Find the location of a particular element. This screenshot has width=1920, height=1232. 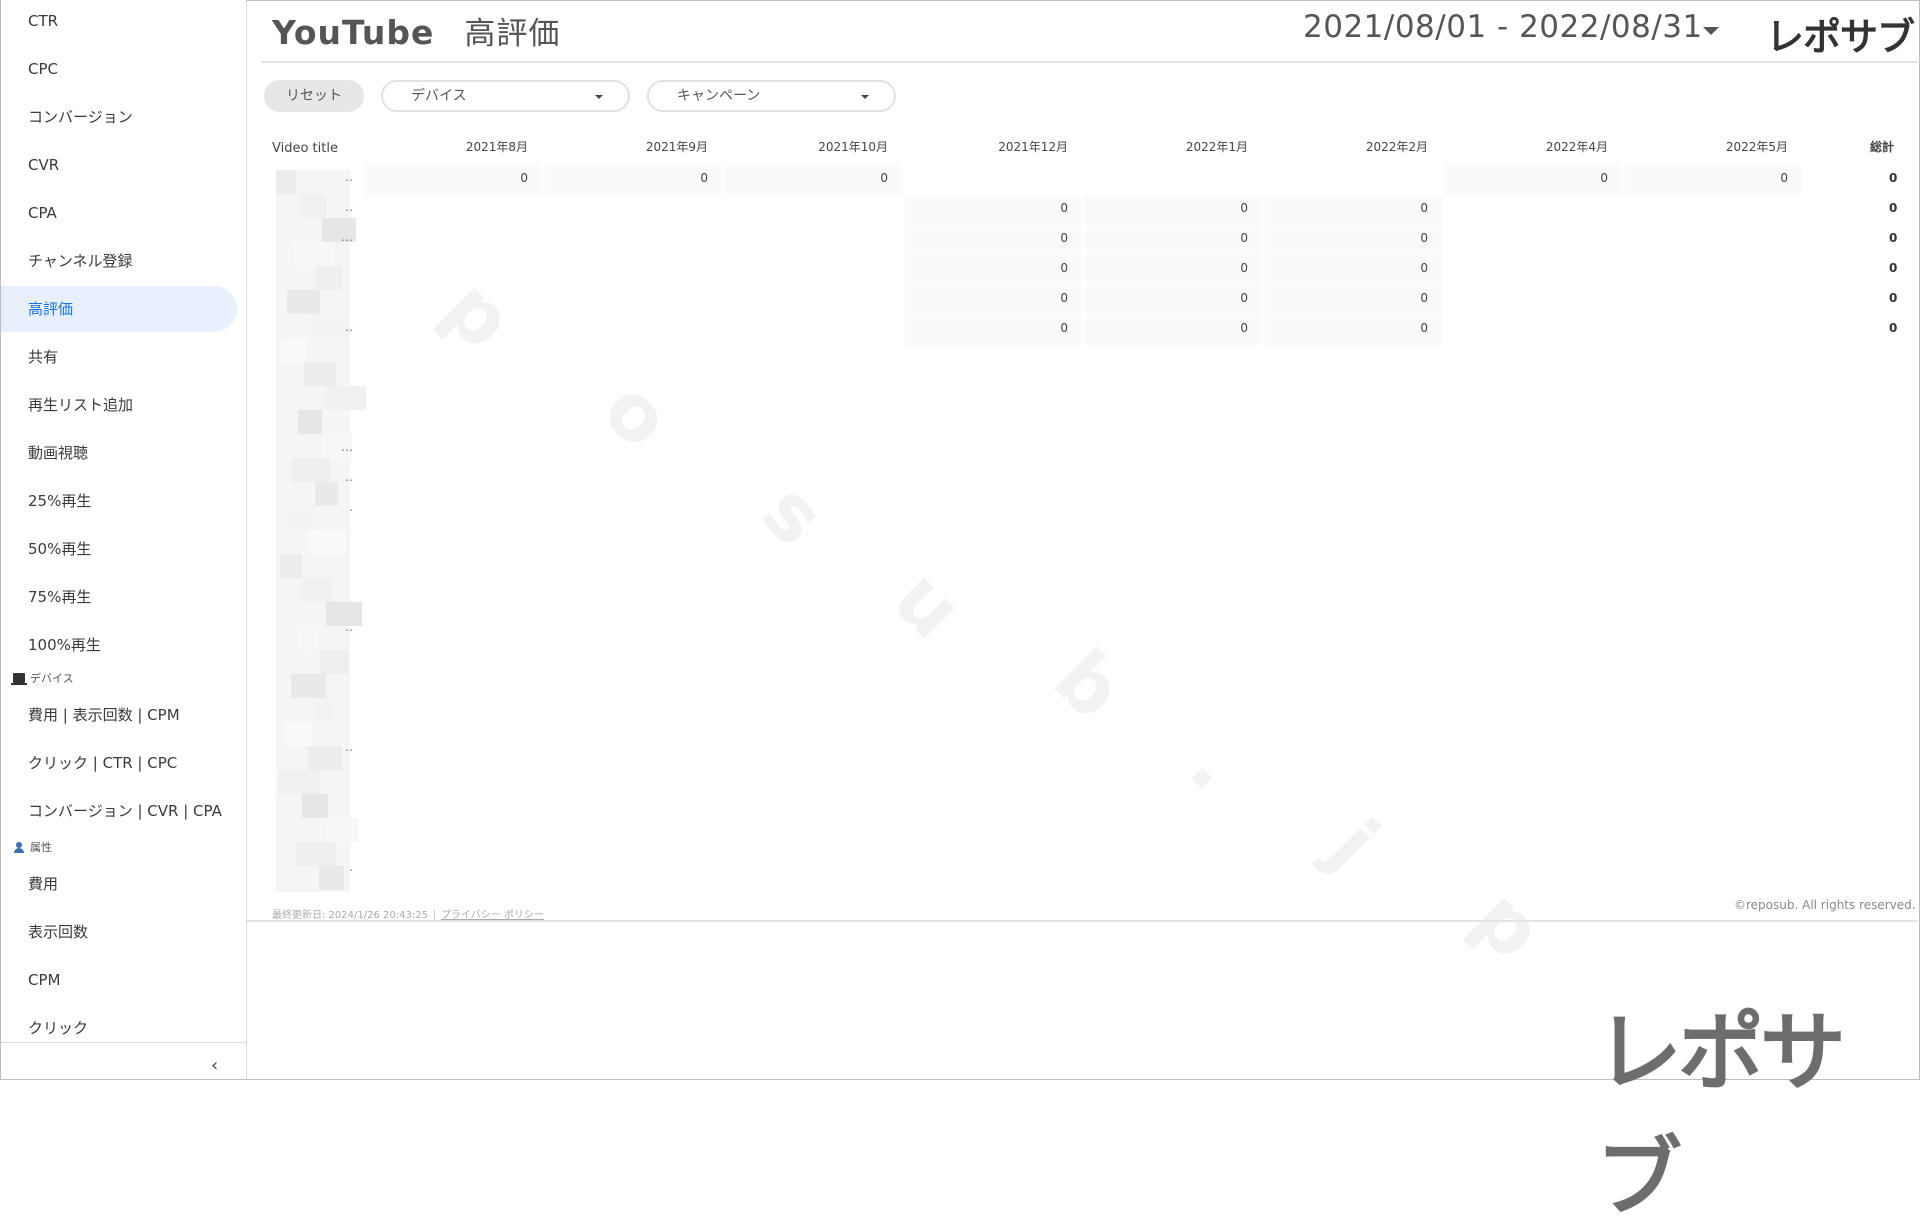

sidebar-item: 表示回数 is located at coordinates (119, 932).